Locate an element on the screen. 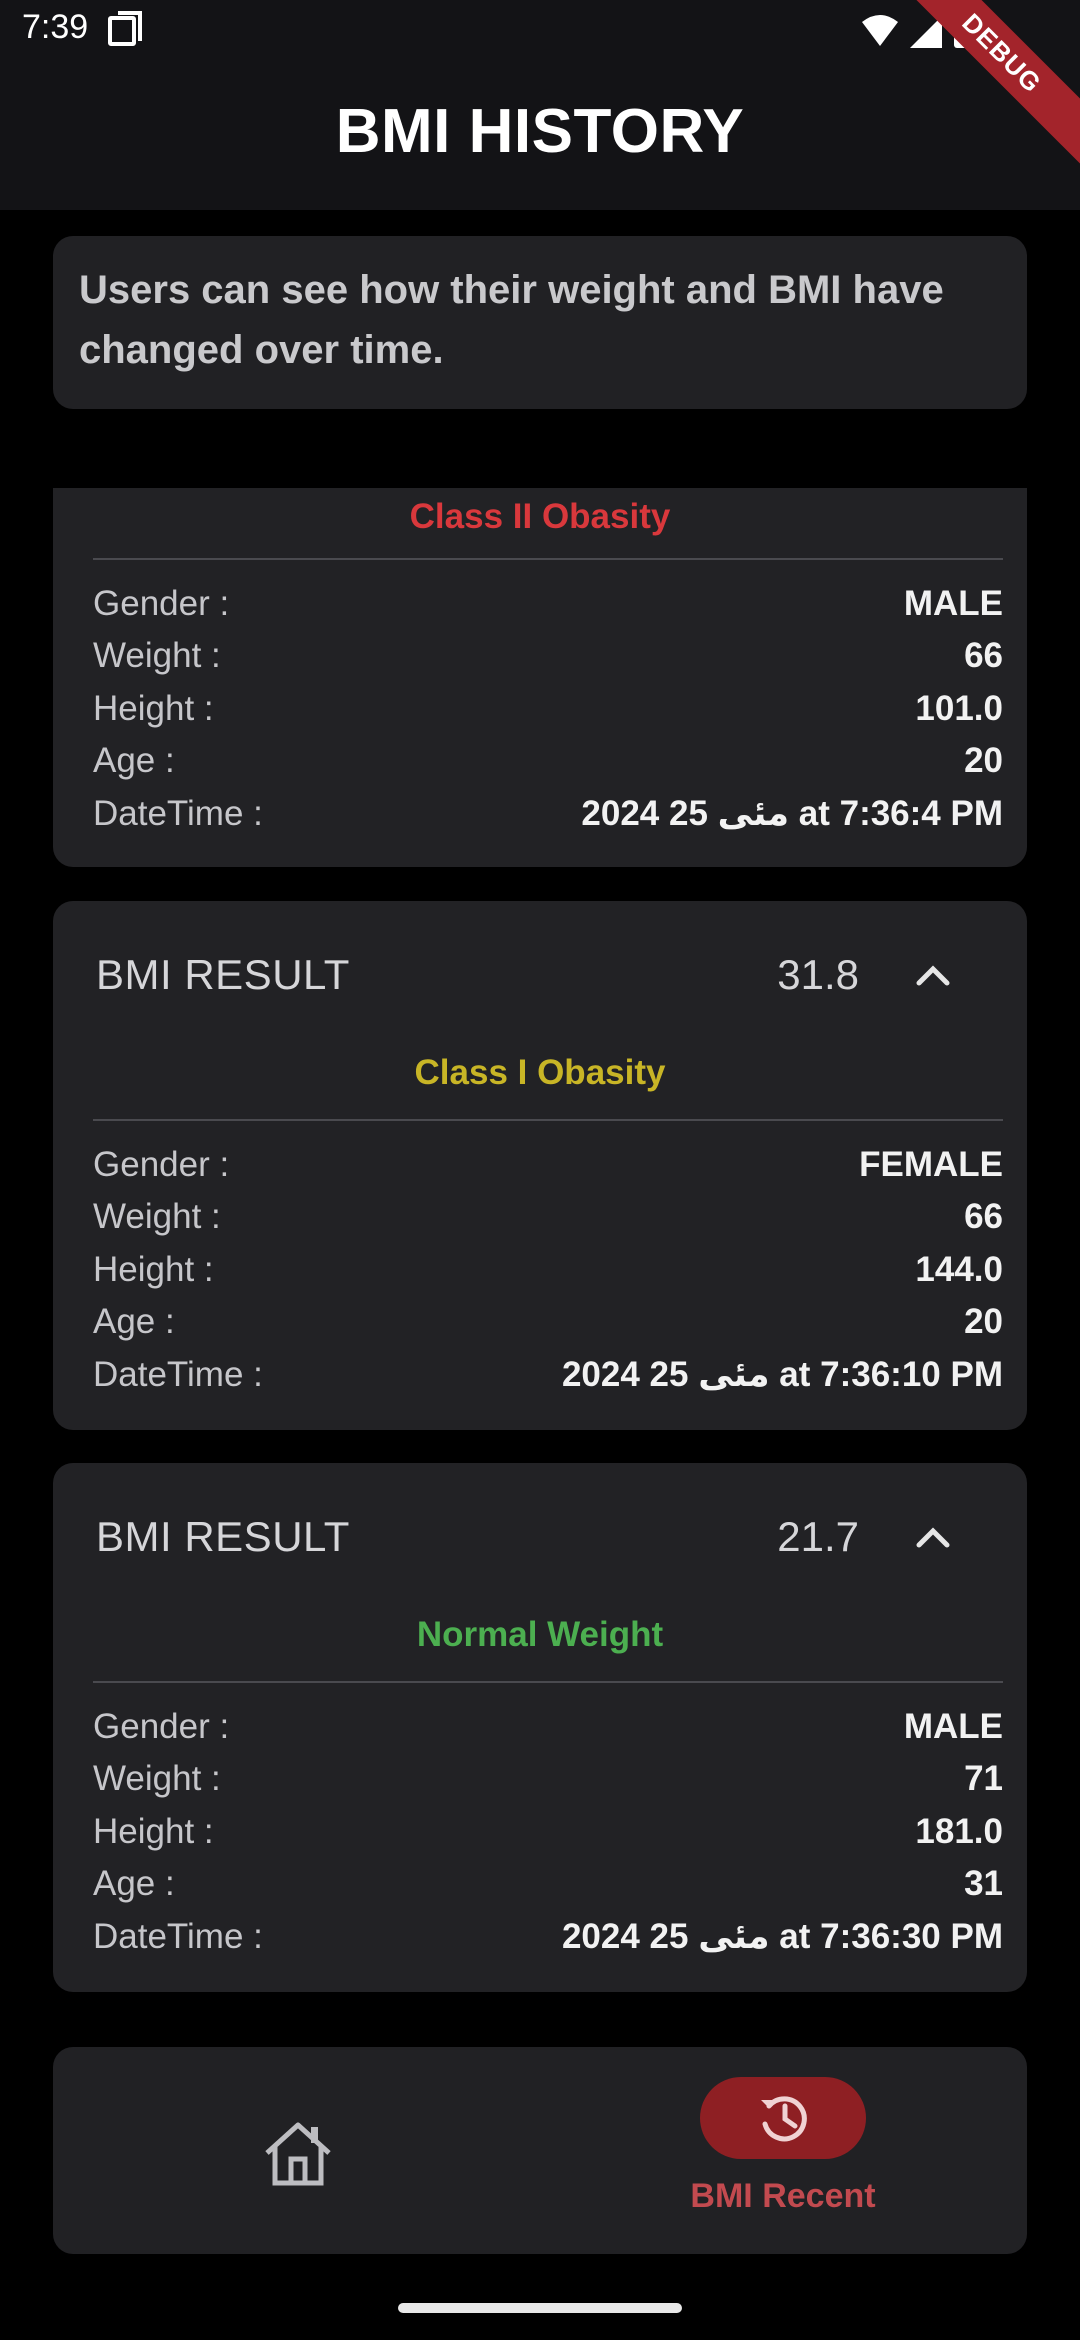 This screenshot has width=1080, height=2340. card-header: BMI RESULT 31.8 is located at coordinates (540, 974).